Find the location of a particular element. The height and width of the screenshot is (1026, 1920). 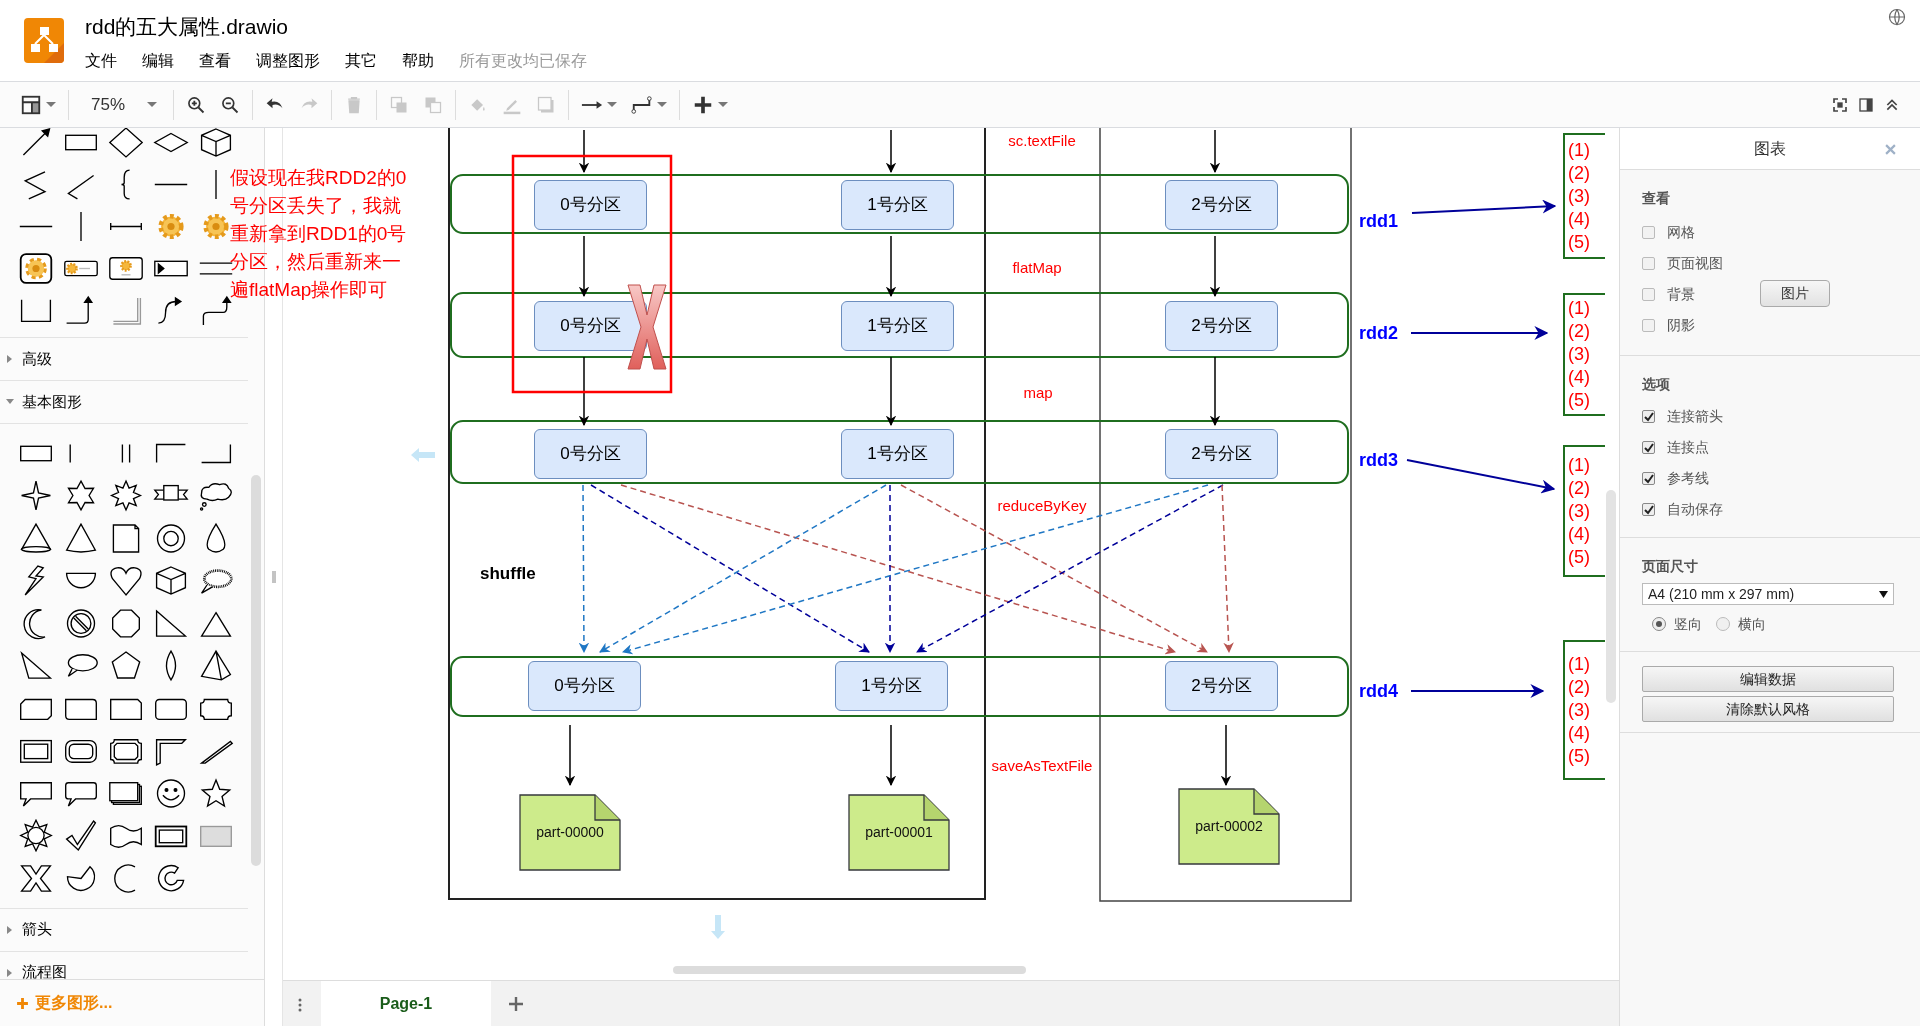

format-panel-icon is located at coordinates (1866, 104).